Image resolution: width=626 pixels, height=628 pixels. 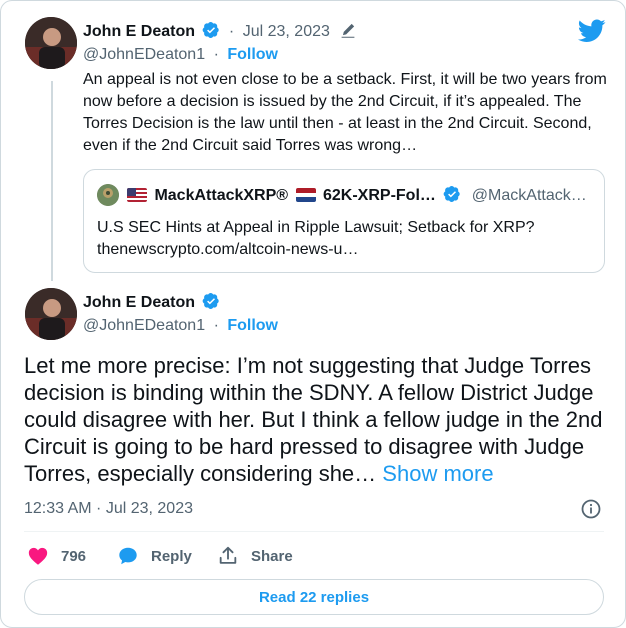 What do you see at coordinates (108, 509) in the screenshot?
I see `main-tweet-timestamp: 12:33 AM · Jul 23, 2023` at bounding box center [108, 509].